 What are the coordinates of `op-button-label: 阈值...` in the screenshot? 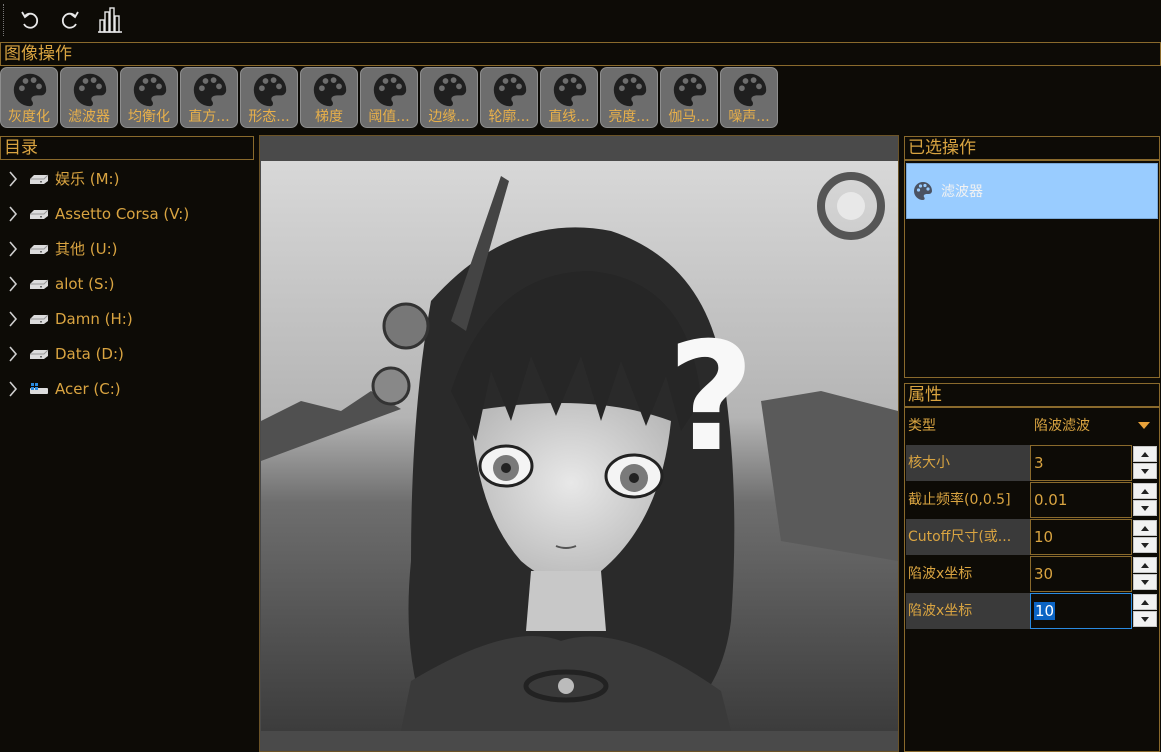 It's located at (389, 117).